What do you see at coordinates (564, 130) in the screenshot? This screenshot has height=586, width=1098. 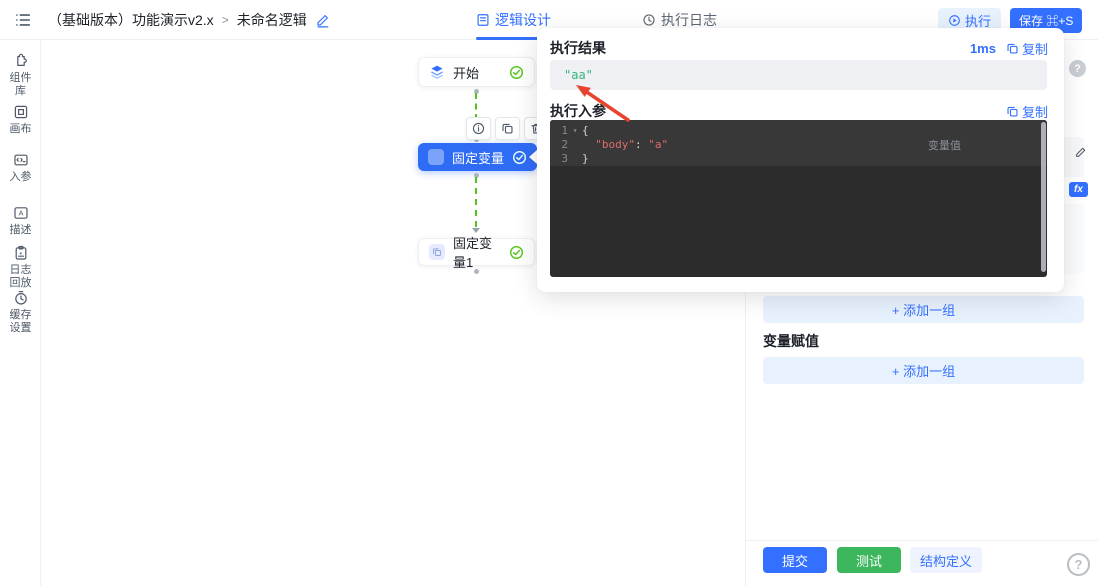 I see `line-number: 1` at bounding box center [564, 130].